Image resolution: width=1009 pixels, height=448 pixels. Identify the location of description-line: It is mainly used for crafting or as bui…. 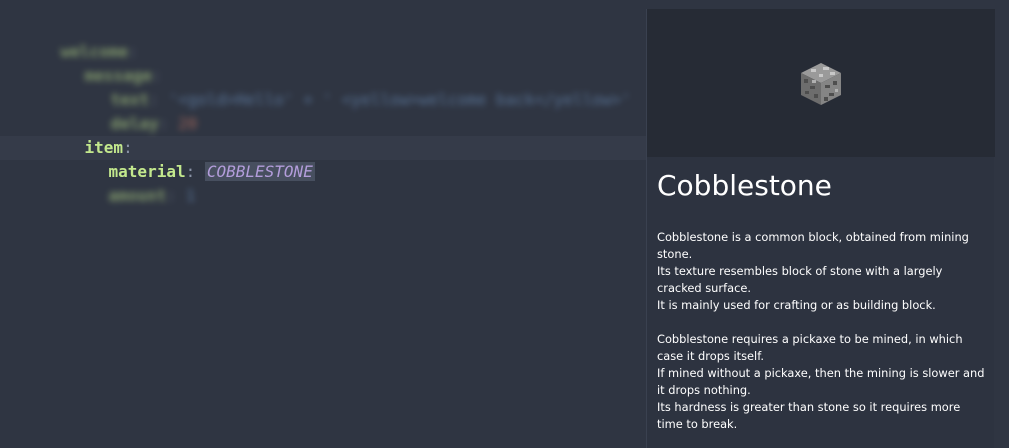
(796, 305).